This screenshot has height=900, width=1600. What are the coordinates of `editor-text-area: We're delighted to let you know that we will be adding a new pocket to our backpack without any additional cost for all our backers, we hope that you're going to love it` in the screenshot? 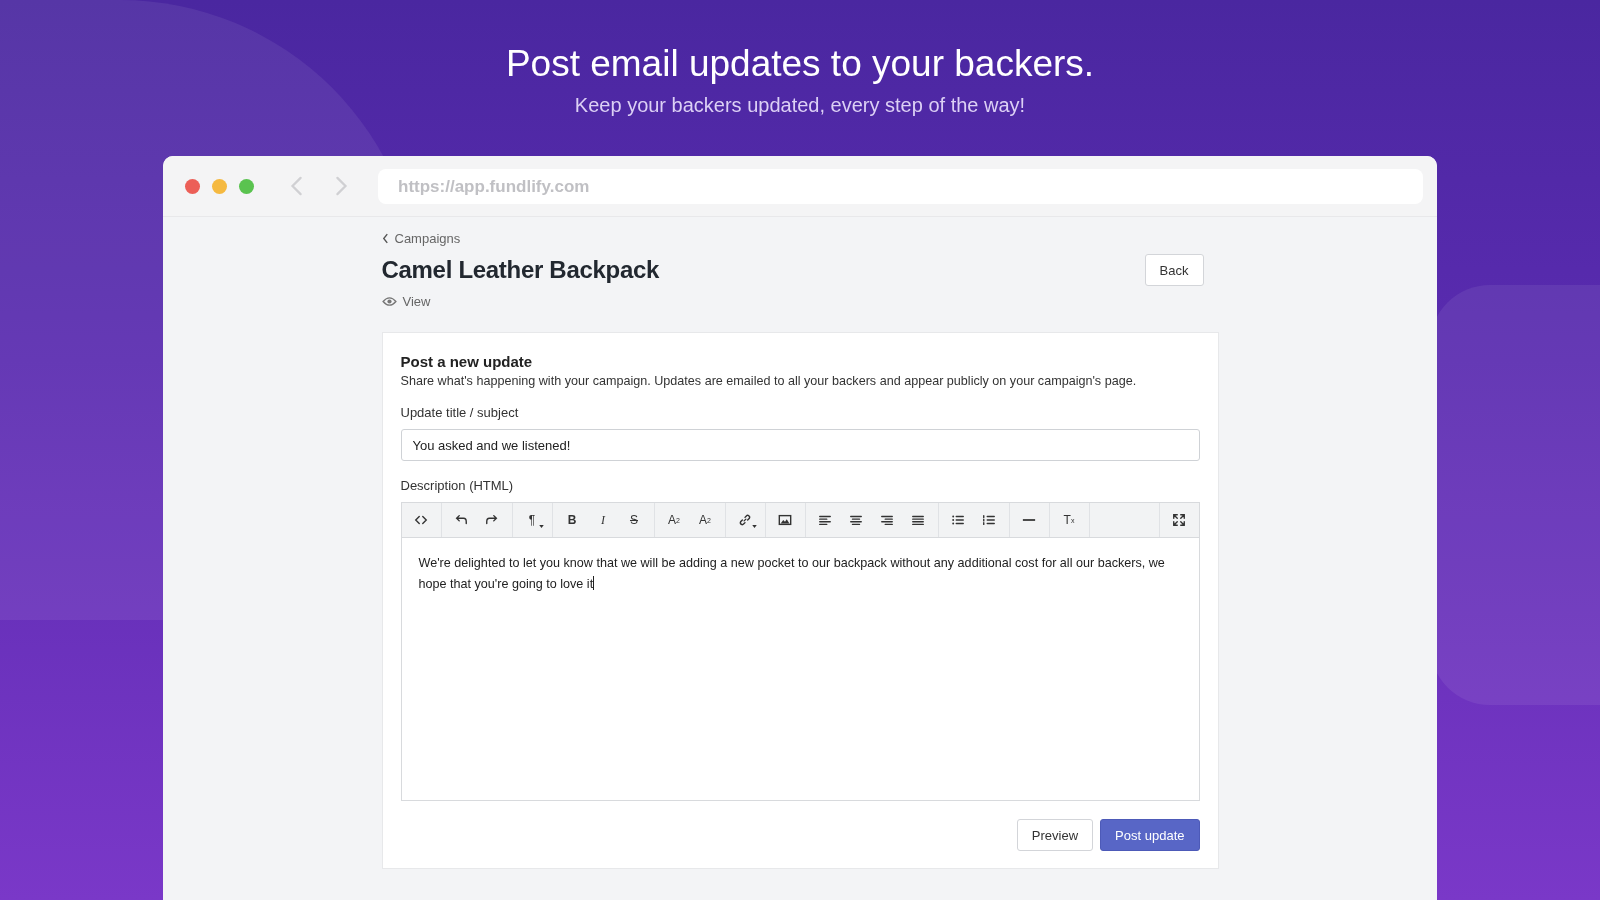 It's located at (800, 669).